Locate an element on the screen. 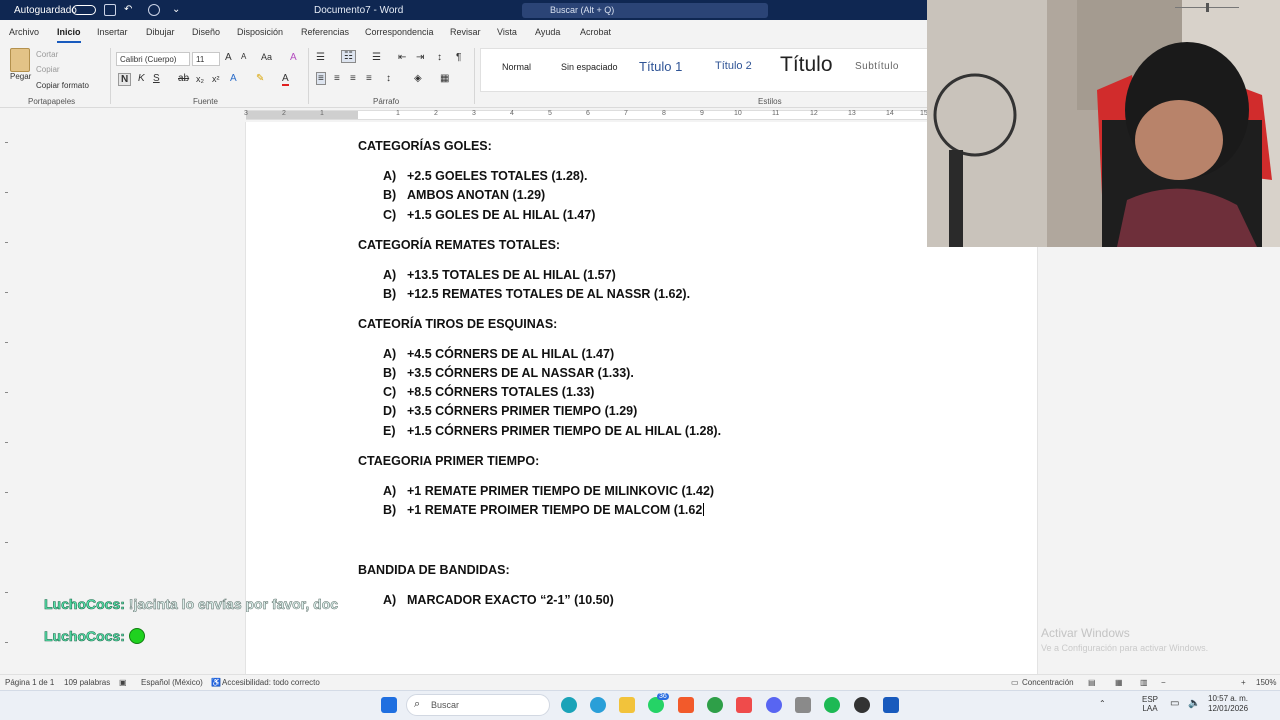  language-indicator: Español (México) is located at coordinates (172, 682).